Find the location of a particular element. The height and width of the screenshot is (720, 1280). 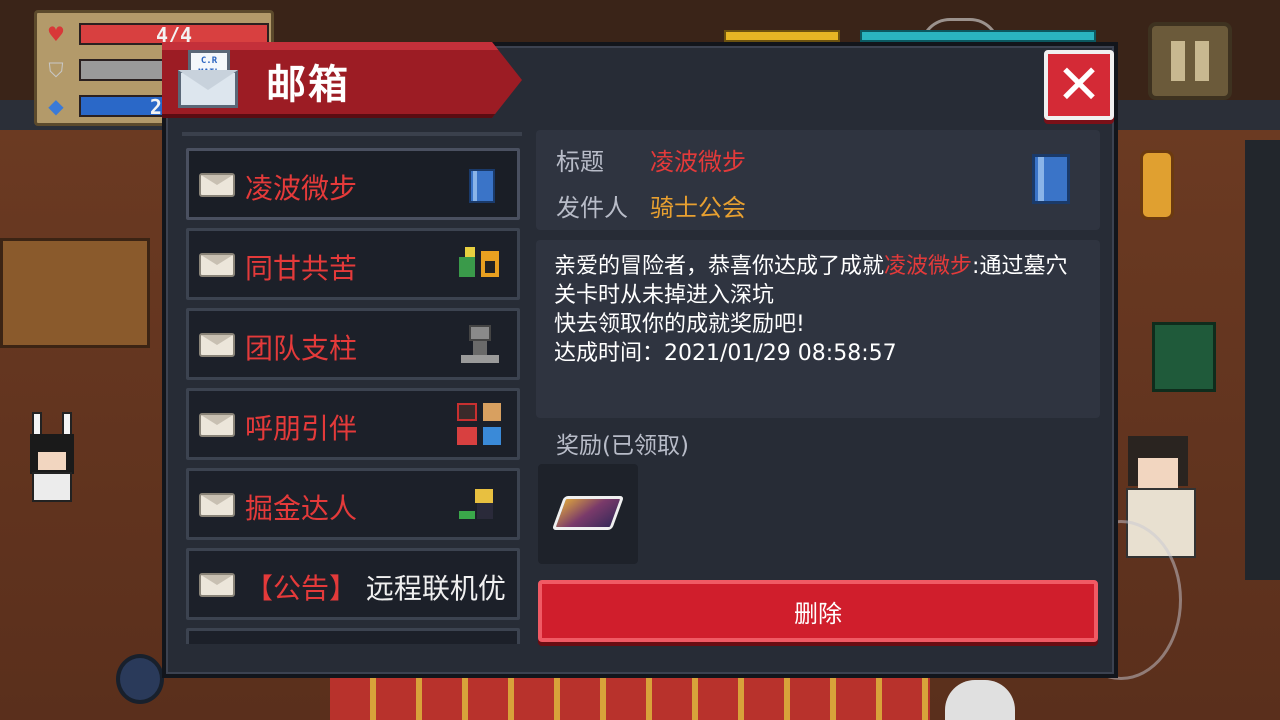

mail-header: 标题 凌波微步 发件人 骑士公会 is located at coordinates (818, 180).